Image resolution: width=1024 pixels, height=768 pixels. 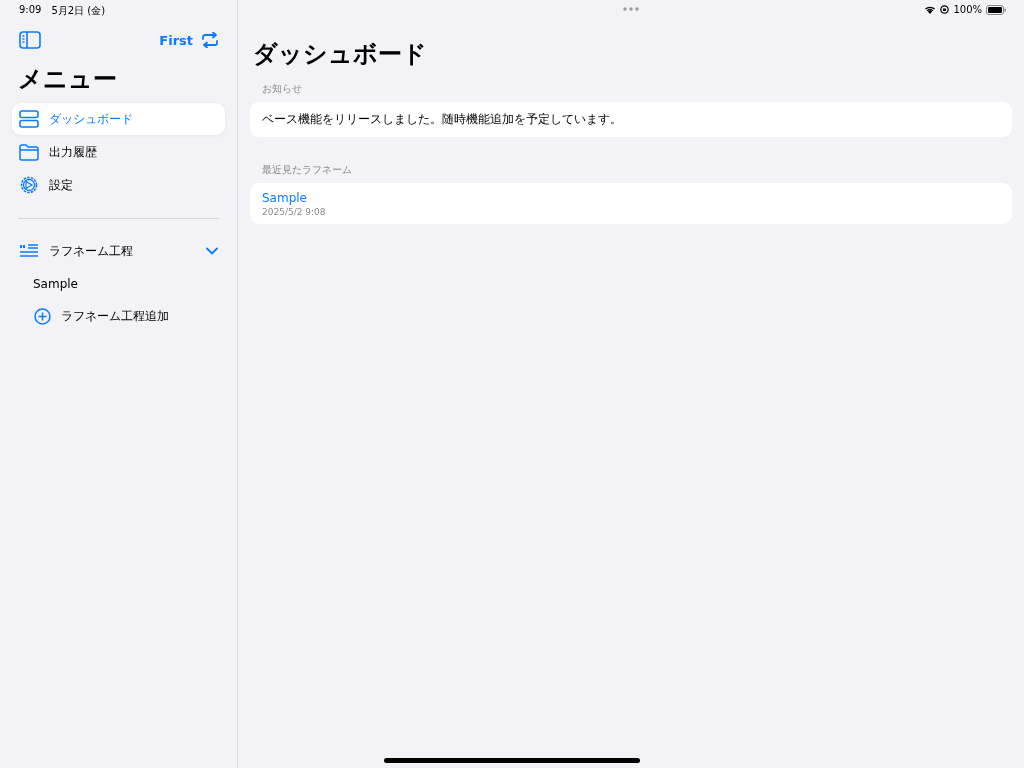 What do you see at coordinates (118, 283) in the screenshot?
I see `sidebar-item: Sample` at bounding box center [118, 283].